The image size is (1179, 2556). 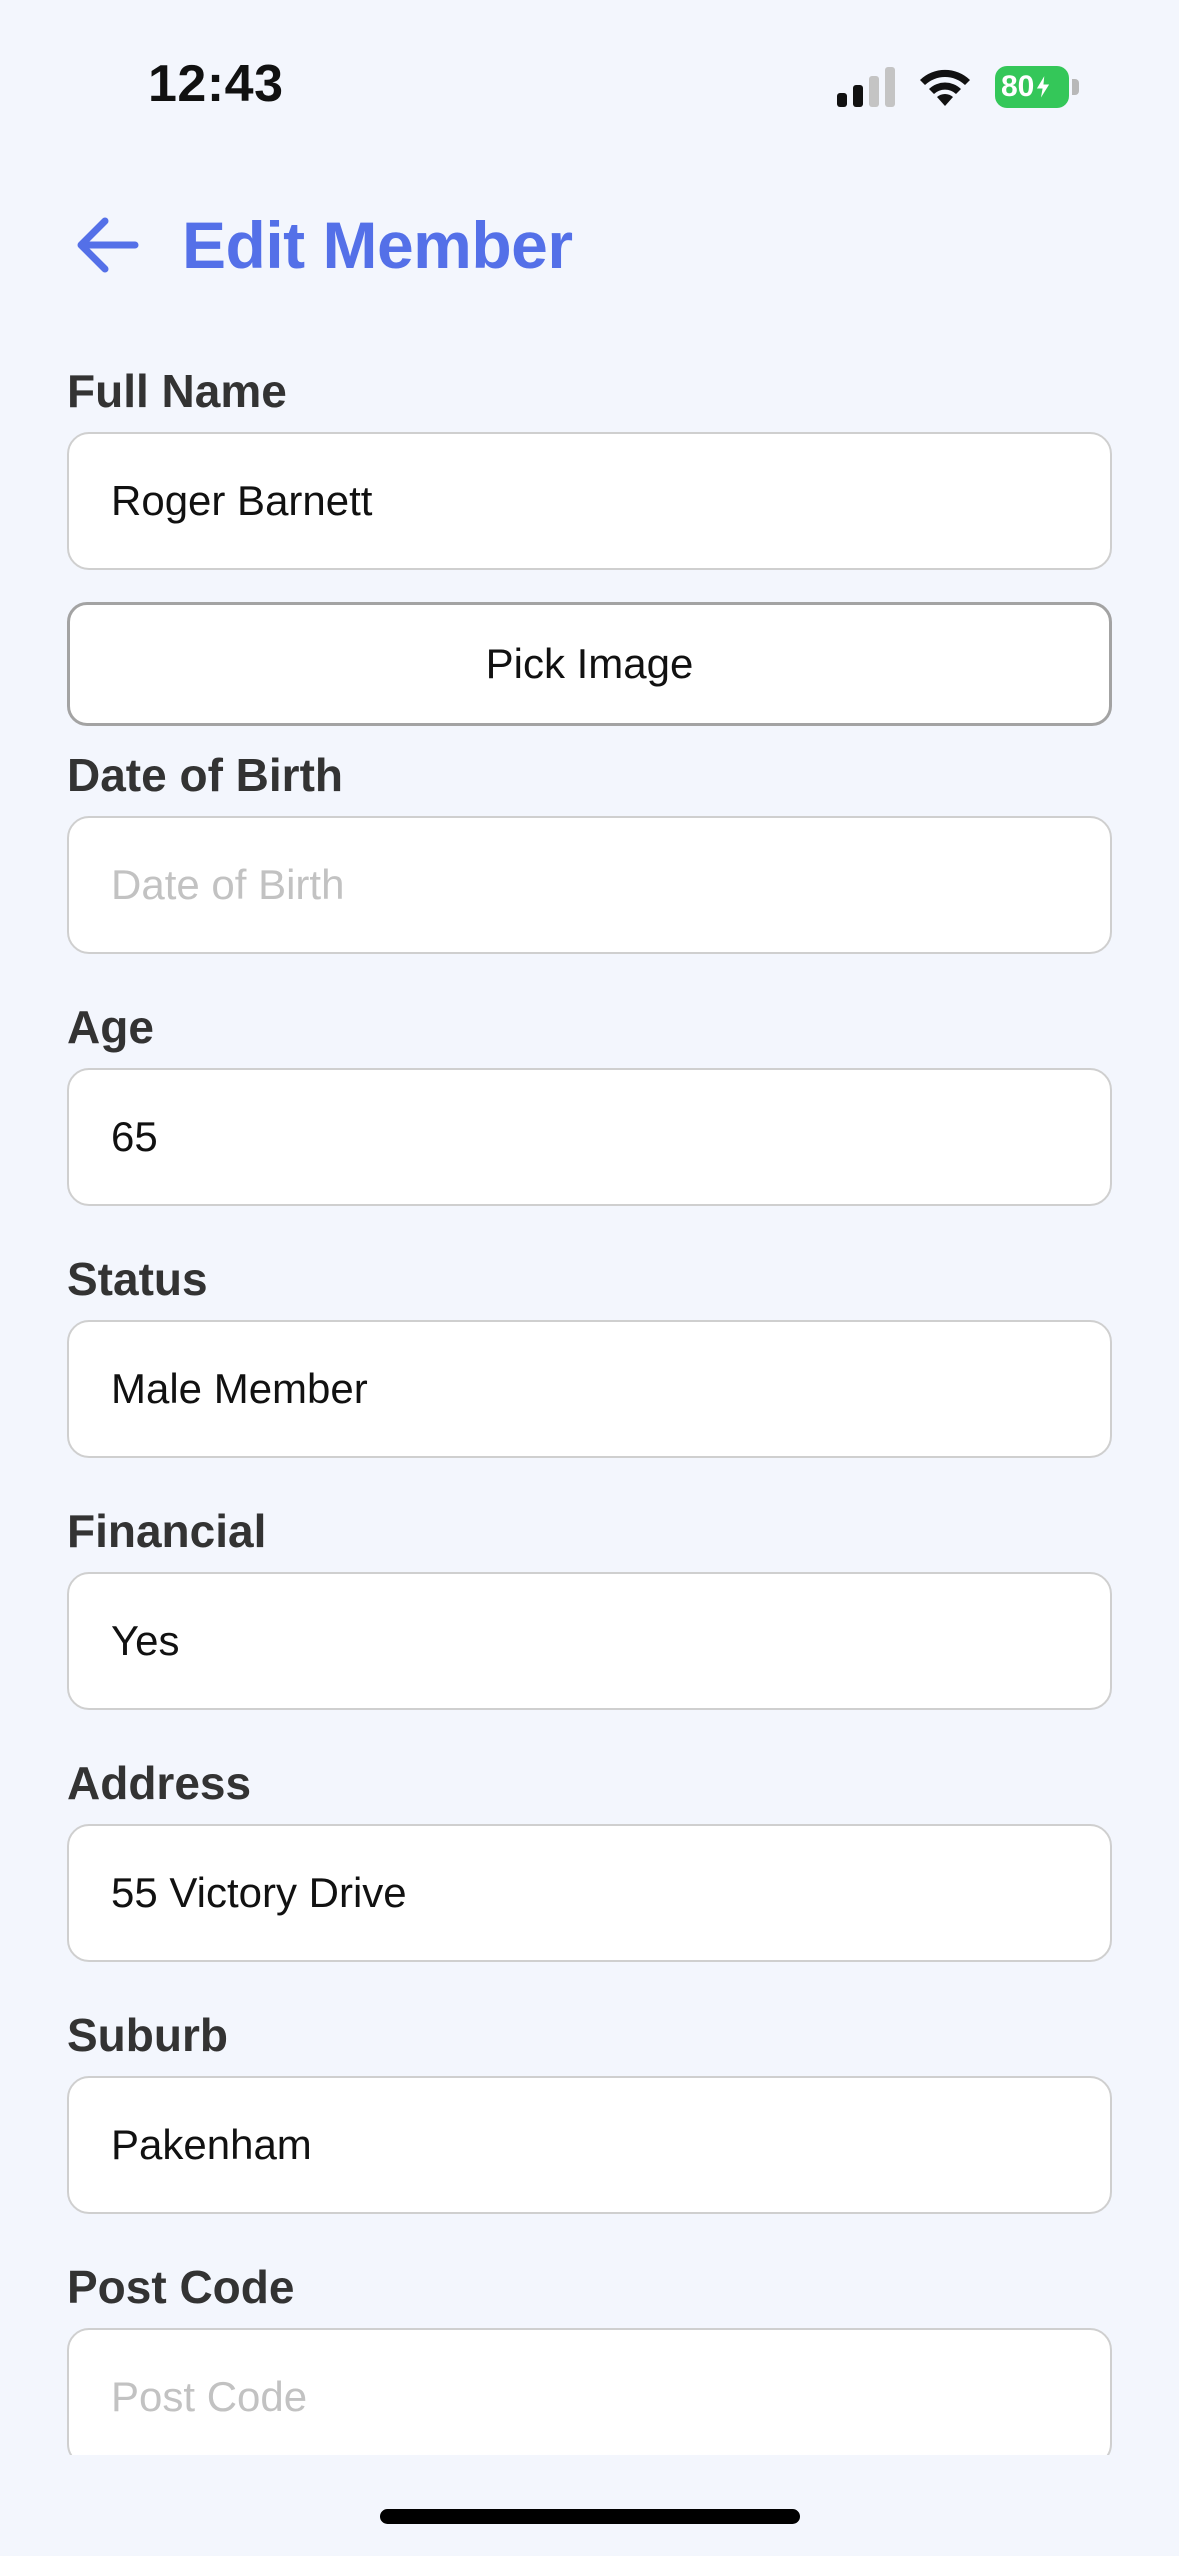 What do you see at coordinates (589, 1641) in the screenshot?
I see `financial-input` at bounding box center [589, 1641].